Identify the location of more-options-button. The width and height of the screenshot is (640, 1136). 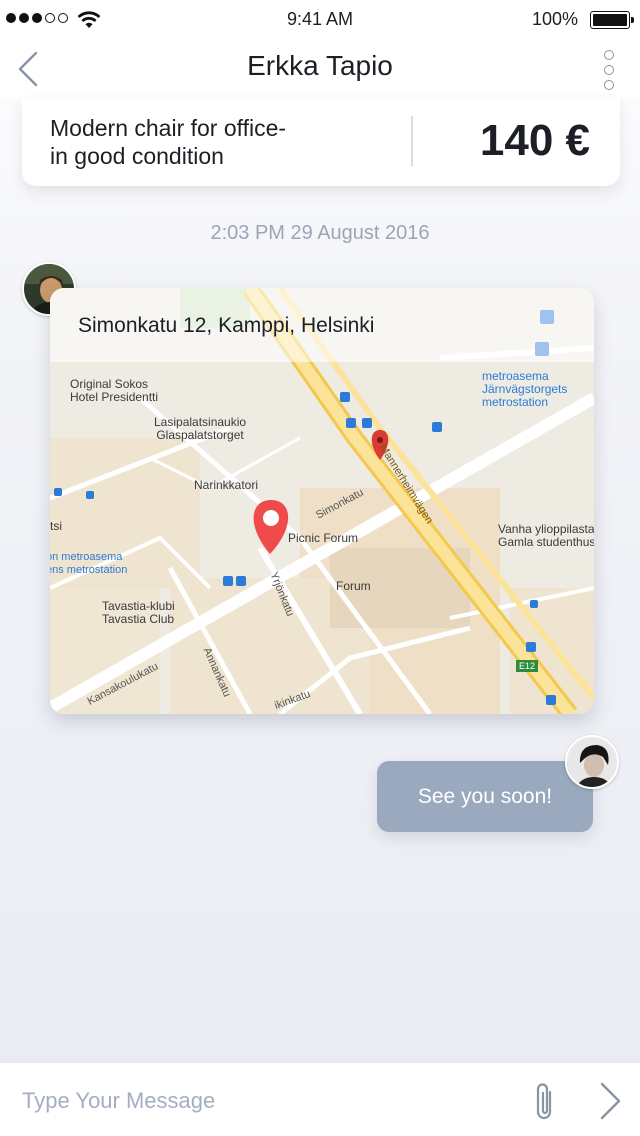
(609, 70).